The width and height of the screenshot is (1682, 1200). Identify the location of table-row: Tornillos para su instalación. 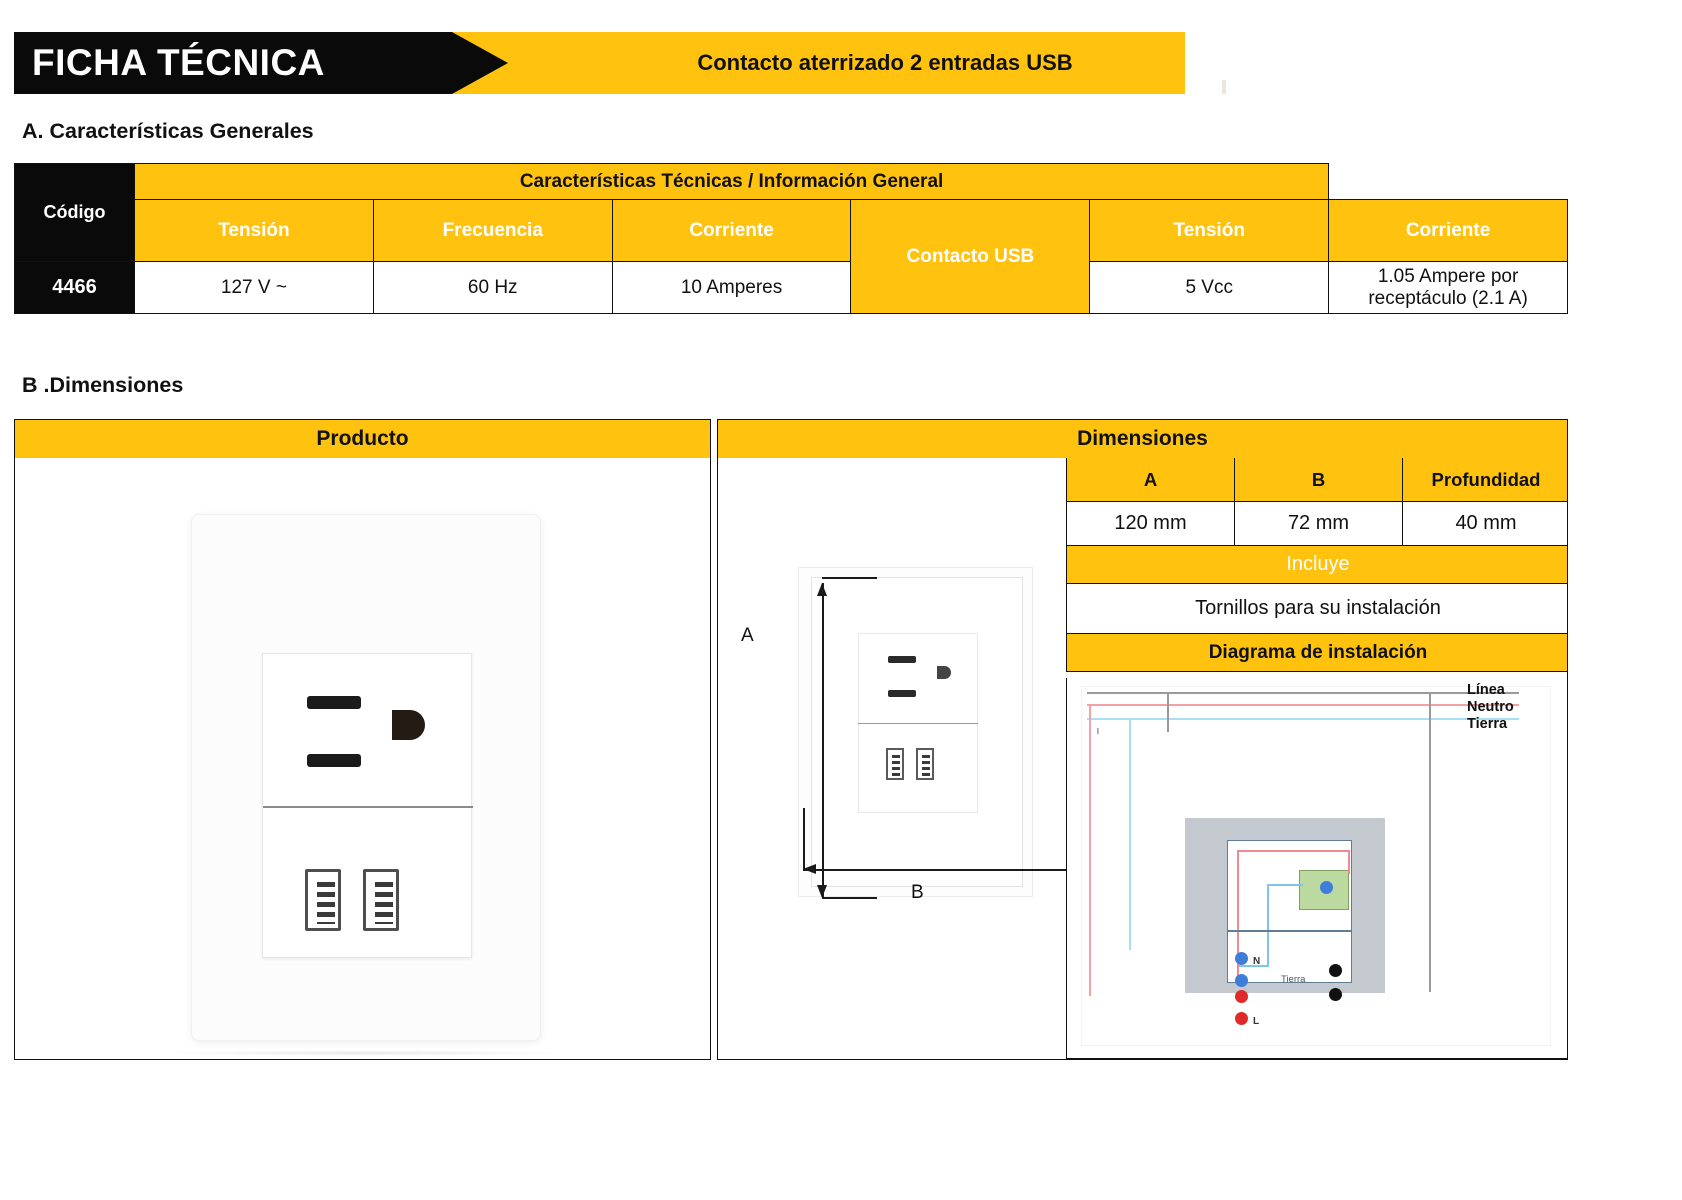
(1316, 608).